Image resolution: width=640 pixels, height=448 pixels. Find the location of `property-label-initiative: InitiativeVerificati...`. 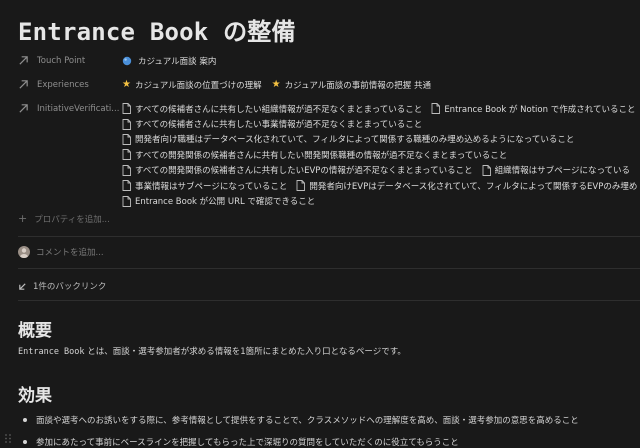

property-label-initiative: InitiativeVerificati... is located at coordinates (68, 108).